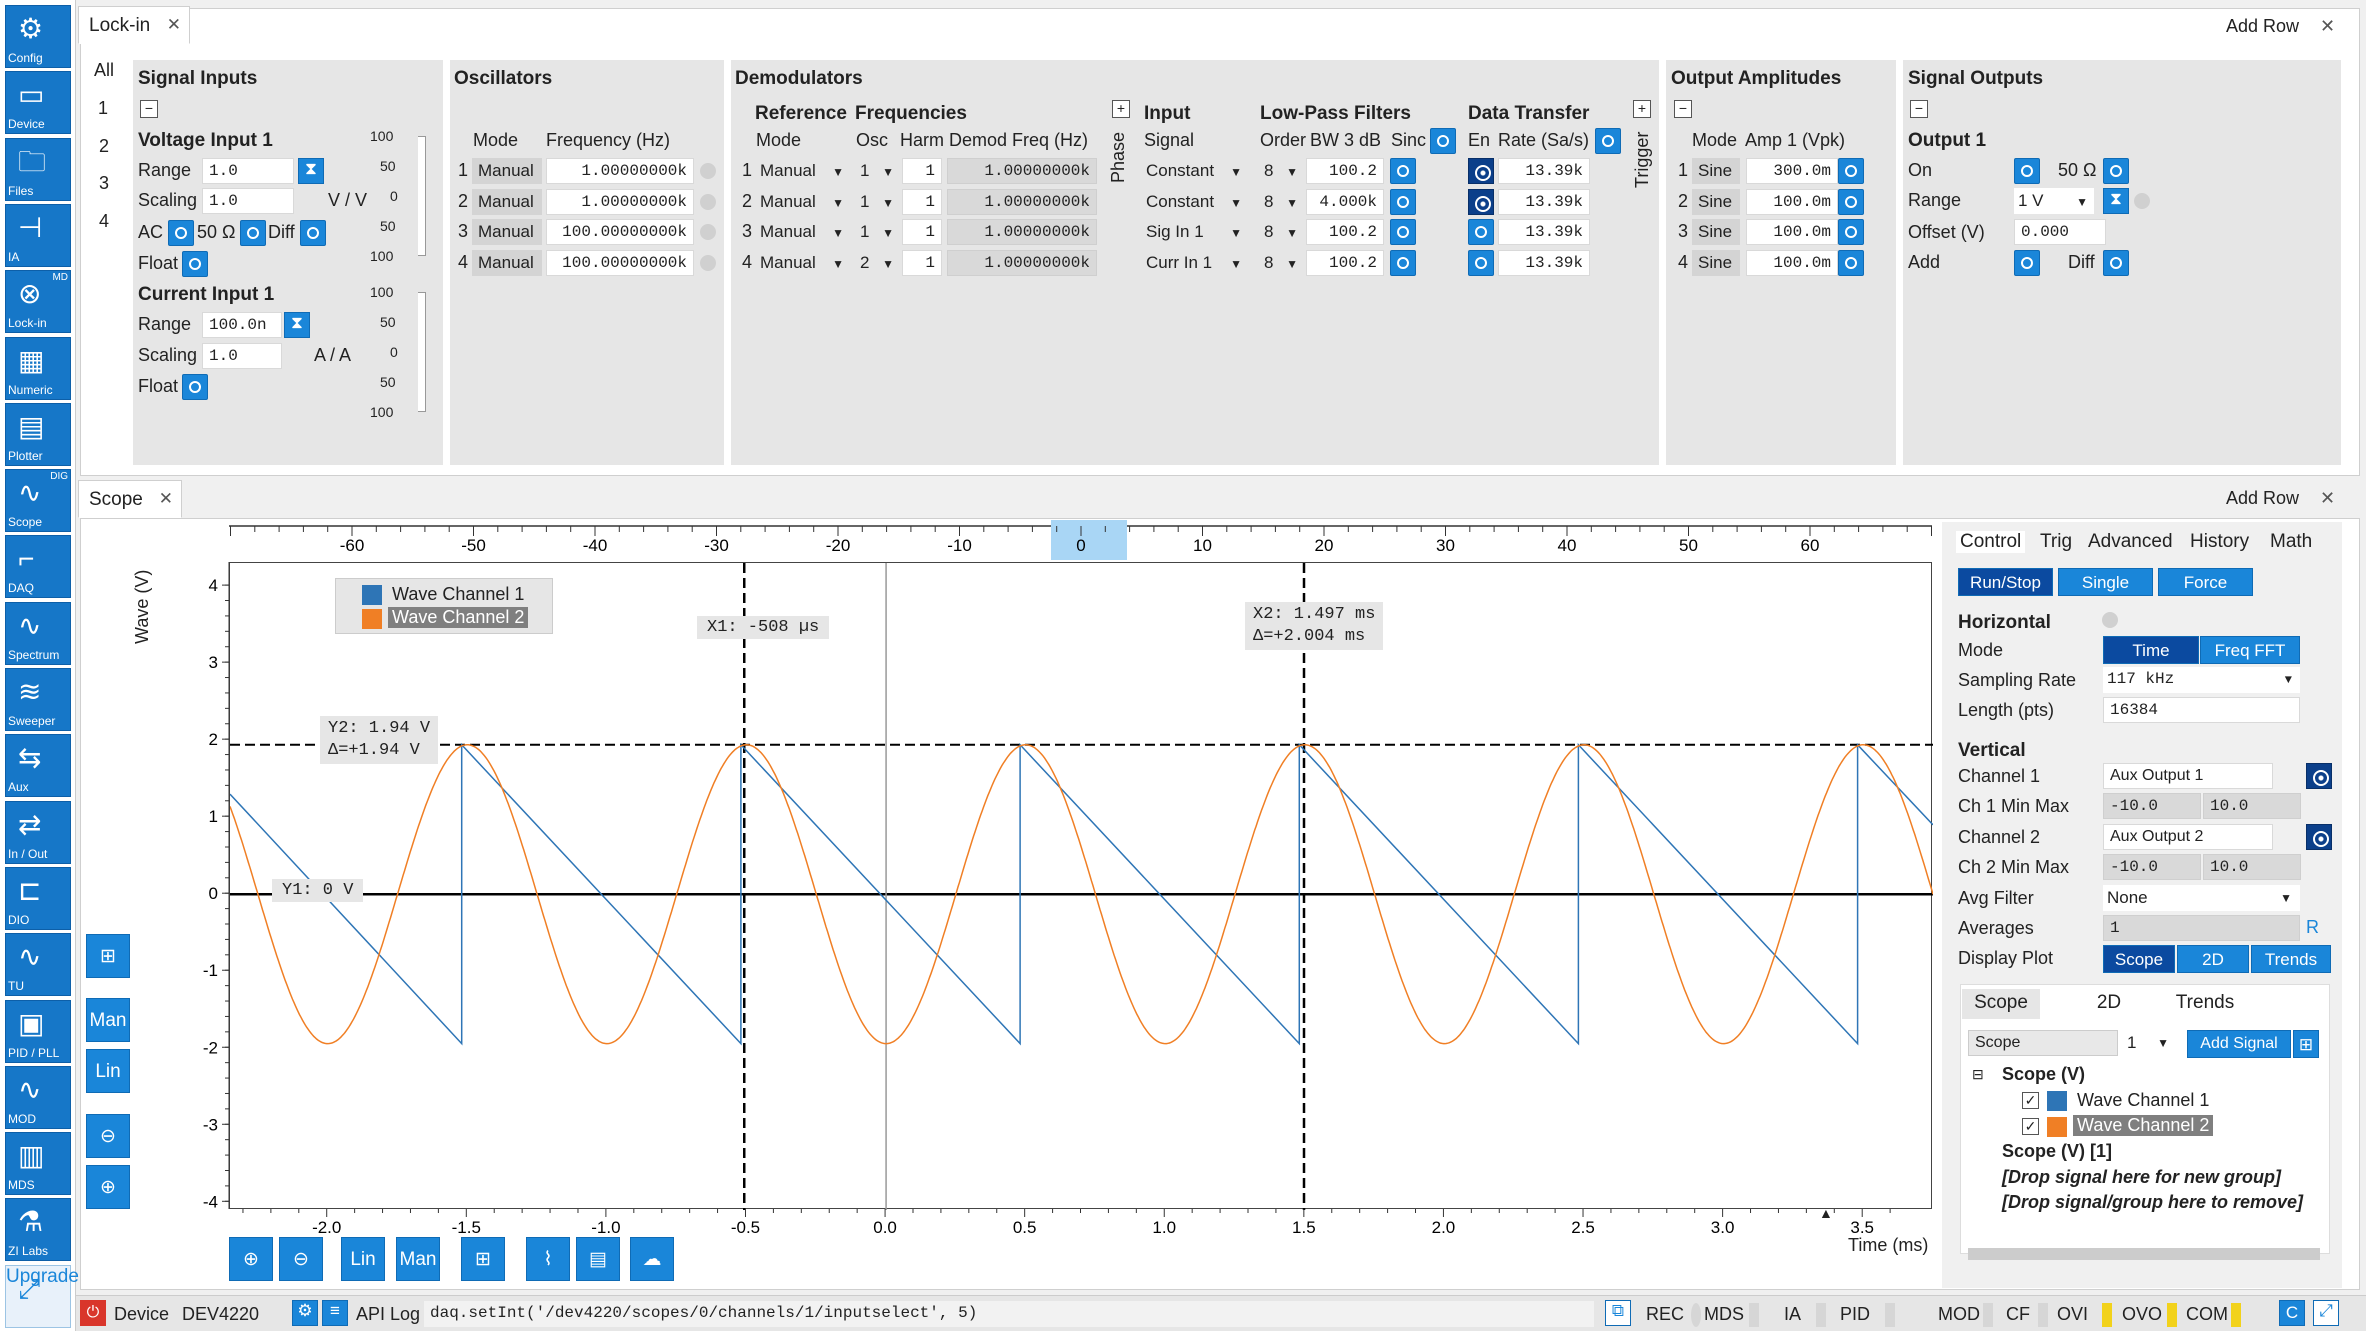  What do you see at coordinates (38, 633) in the screenshot?
I see `sidebar-item-spectrum: ∿ Spectrum` at bounding box center [38, 633].